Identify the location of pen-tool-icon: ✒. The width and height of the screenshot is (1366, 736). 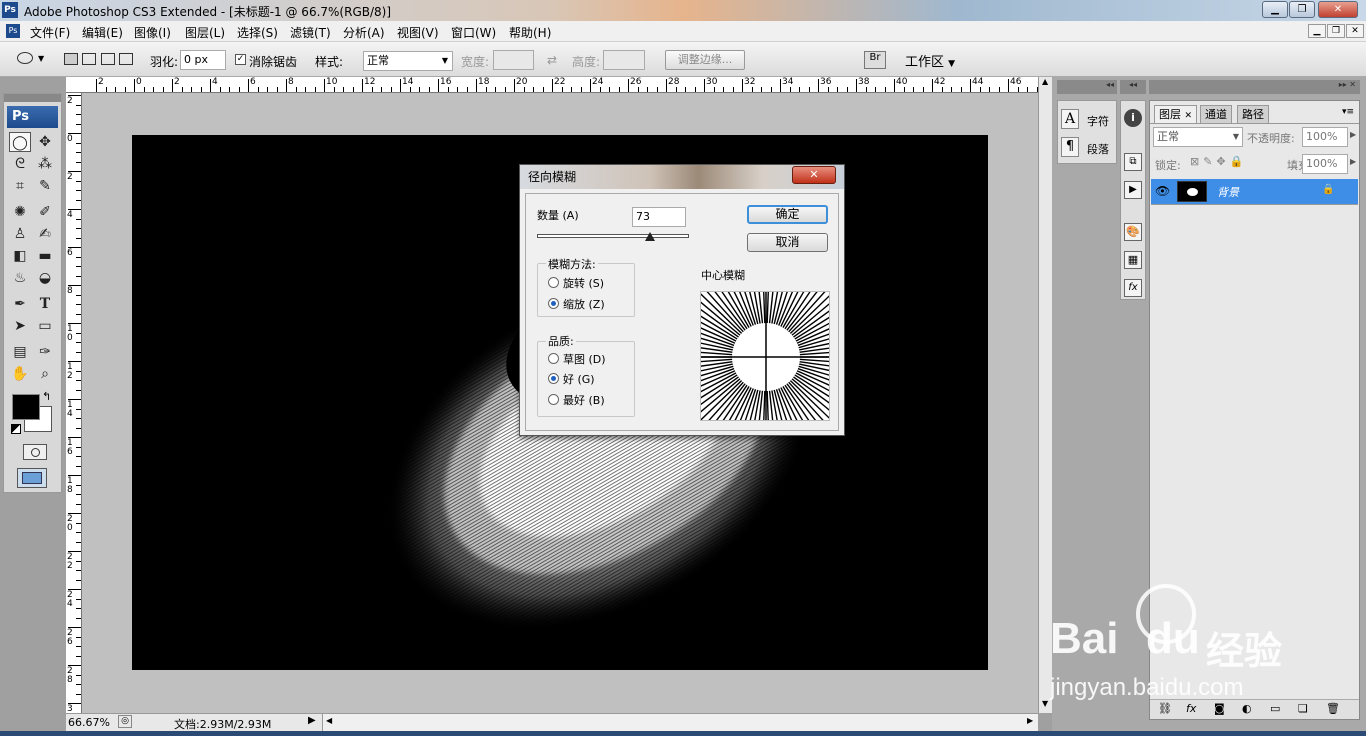
(20, 304).